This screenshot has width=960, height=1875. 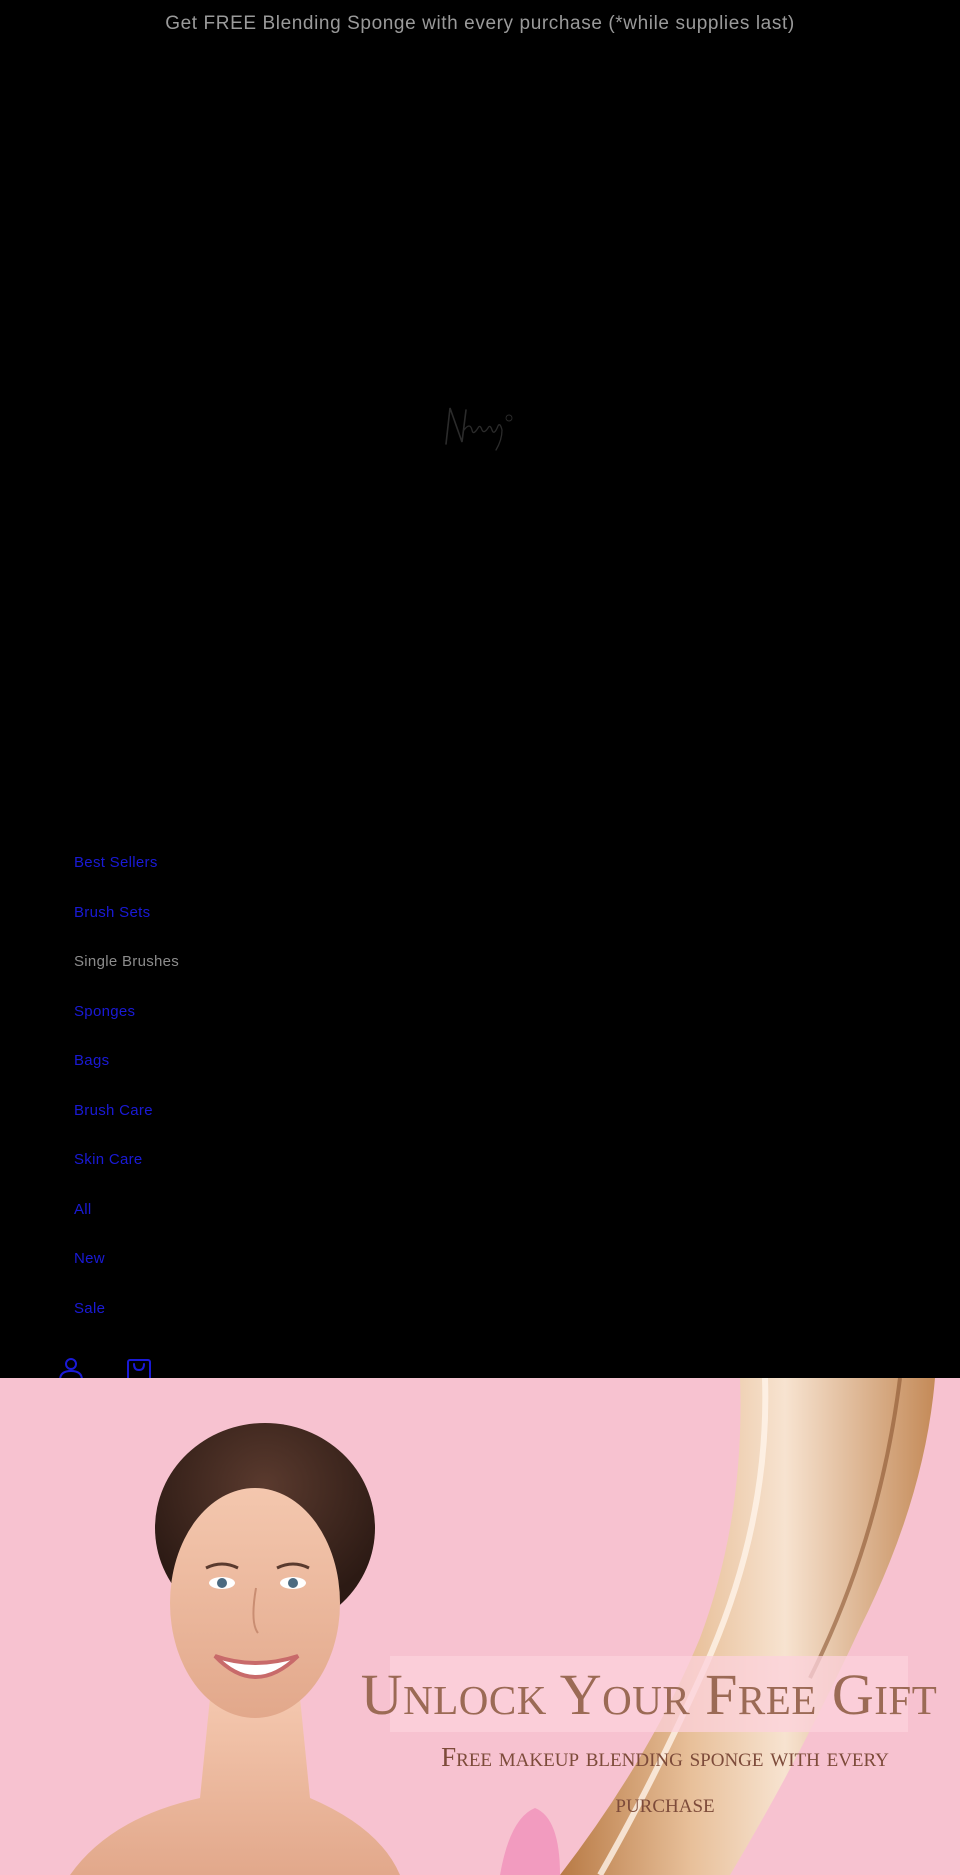 I want to click on nav-link-single-brushes: Single Brushes, so click(x=126, y=961).